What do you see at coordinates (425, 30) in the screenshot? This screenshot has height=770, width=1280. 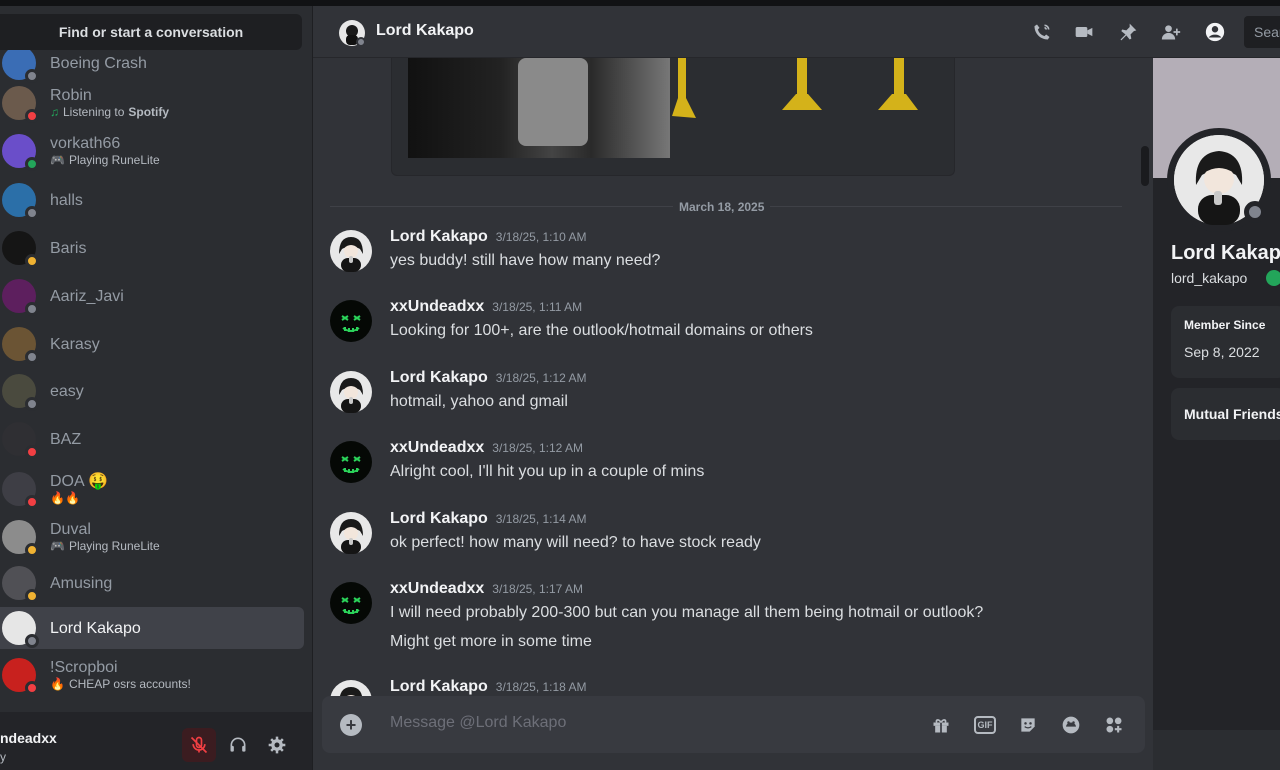 I see `conversation-title: Lord Kakapo` at bounding box center [425, 30].